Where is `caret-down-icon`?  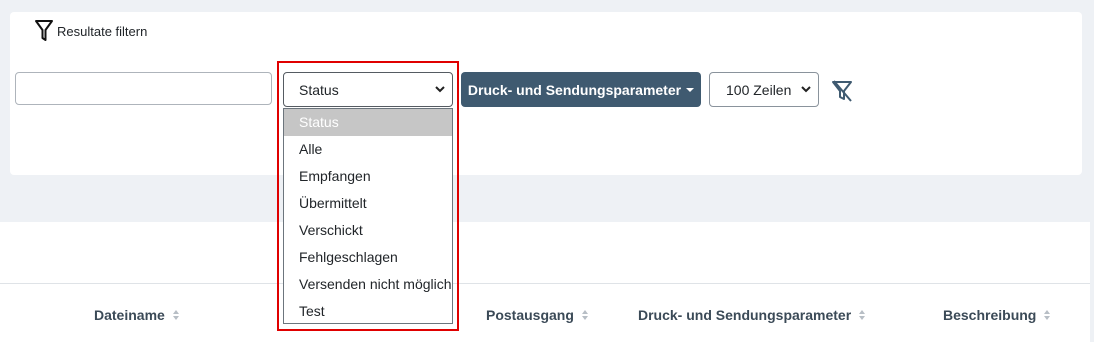 caret-down-icon is located at coordinates (690, 89).